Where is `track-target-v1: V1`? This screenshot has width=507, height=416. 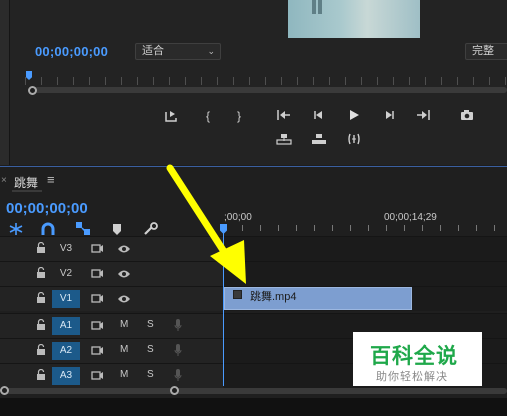
track-target-v1: V1 is located at coordinates (66, 299).